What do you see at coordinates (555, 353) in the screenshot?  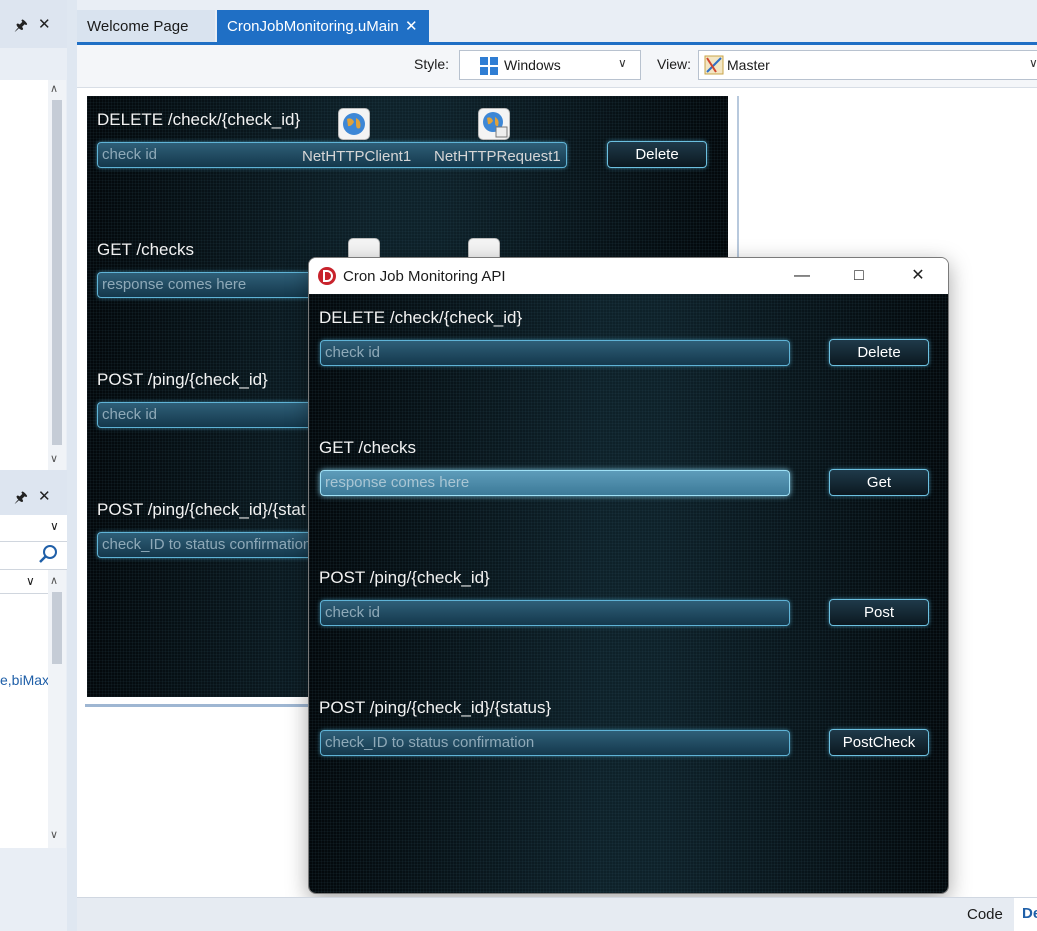 I see `delete-check-id-input: check id` at bounding box center [555, 353].